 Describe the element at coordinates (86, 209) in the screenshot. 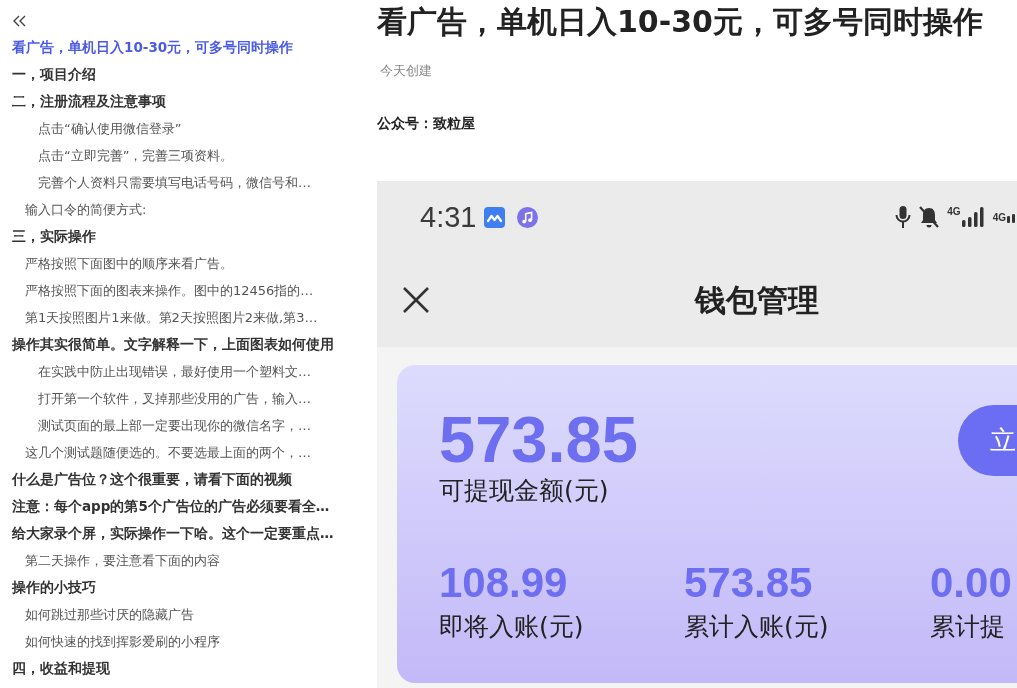

I see `outline-item: 输入口令的简便方式:` at that location.